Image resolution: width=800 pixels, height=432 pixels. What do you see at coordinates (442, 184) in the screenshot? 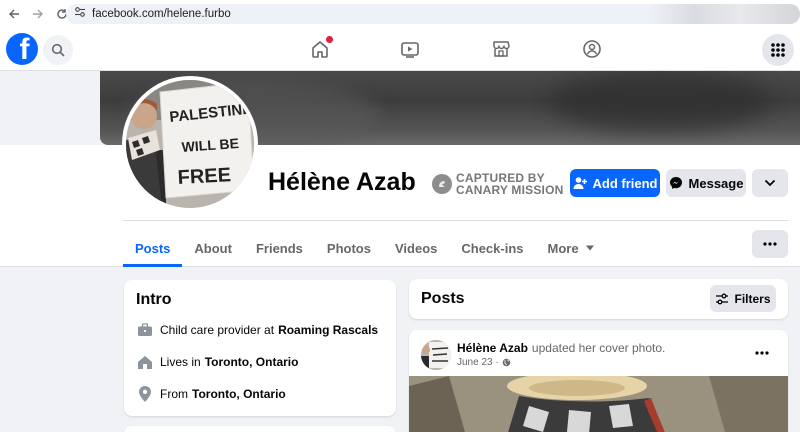
I see `canary-mission-icon` at bounding box center [442, 184].